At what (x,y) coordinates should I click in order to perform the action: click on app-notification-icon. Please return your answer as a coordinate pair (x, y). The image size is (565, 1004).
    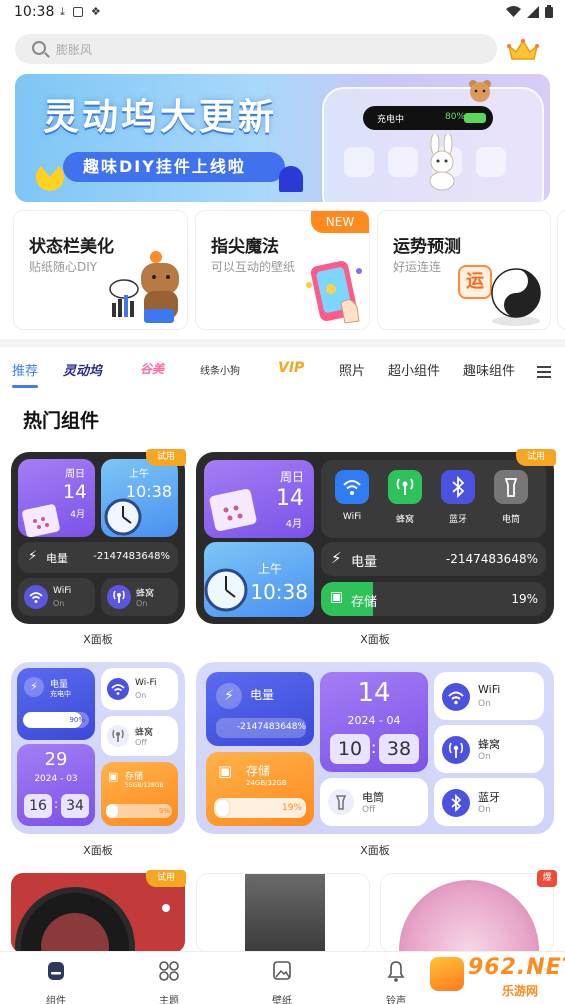
    Looking at the image, I should click on (77, 12).